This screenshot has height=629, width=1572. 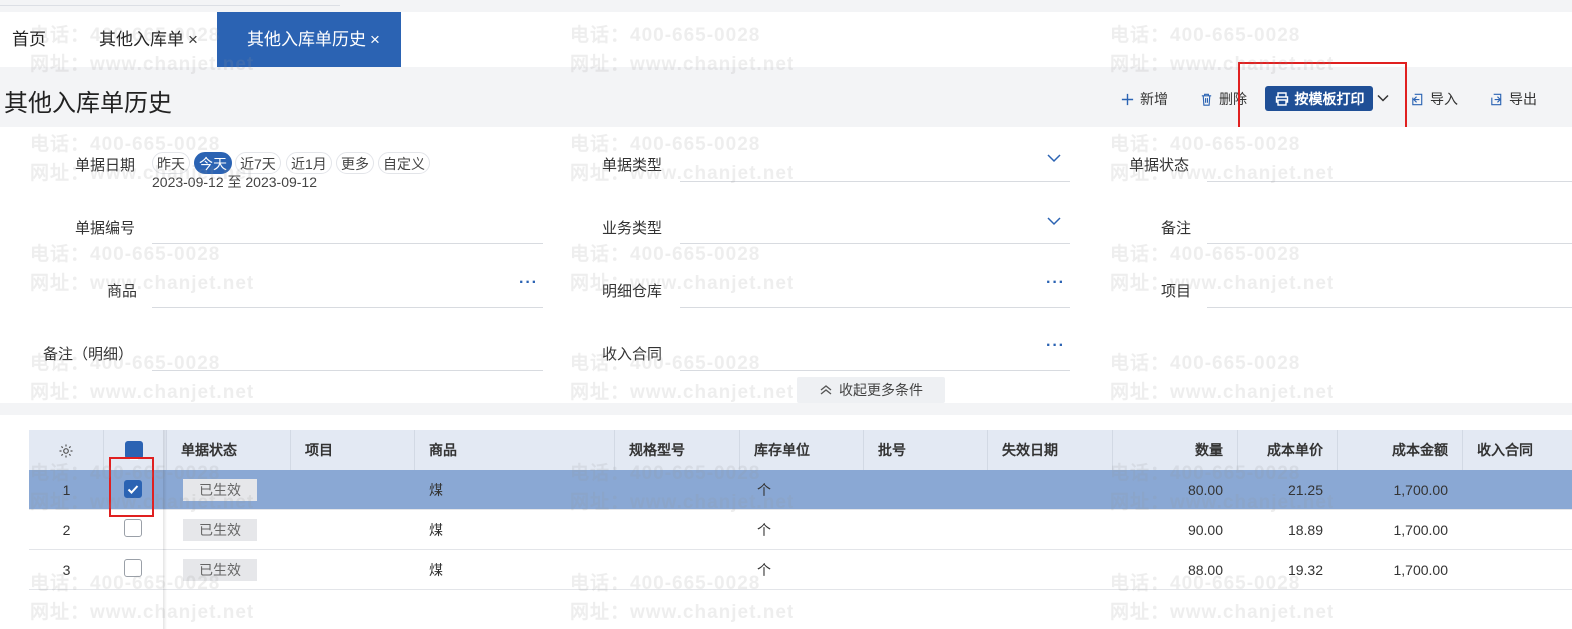 What do you see at coordinates (1127, 99) in the screenshot?
I see `plus-icon` at bounding box center [1127, 99].